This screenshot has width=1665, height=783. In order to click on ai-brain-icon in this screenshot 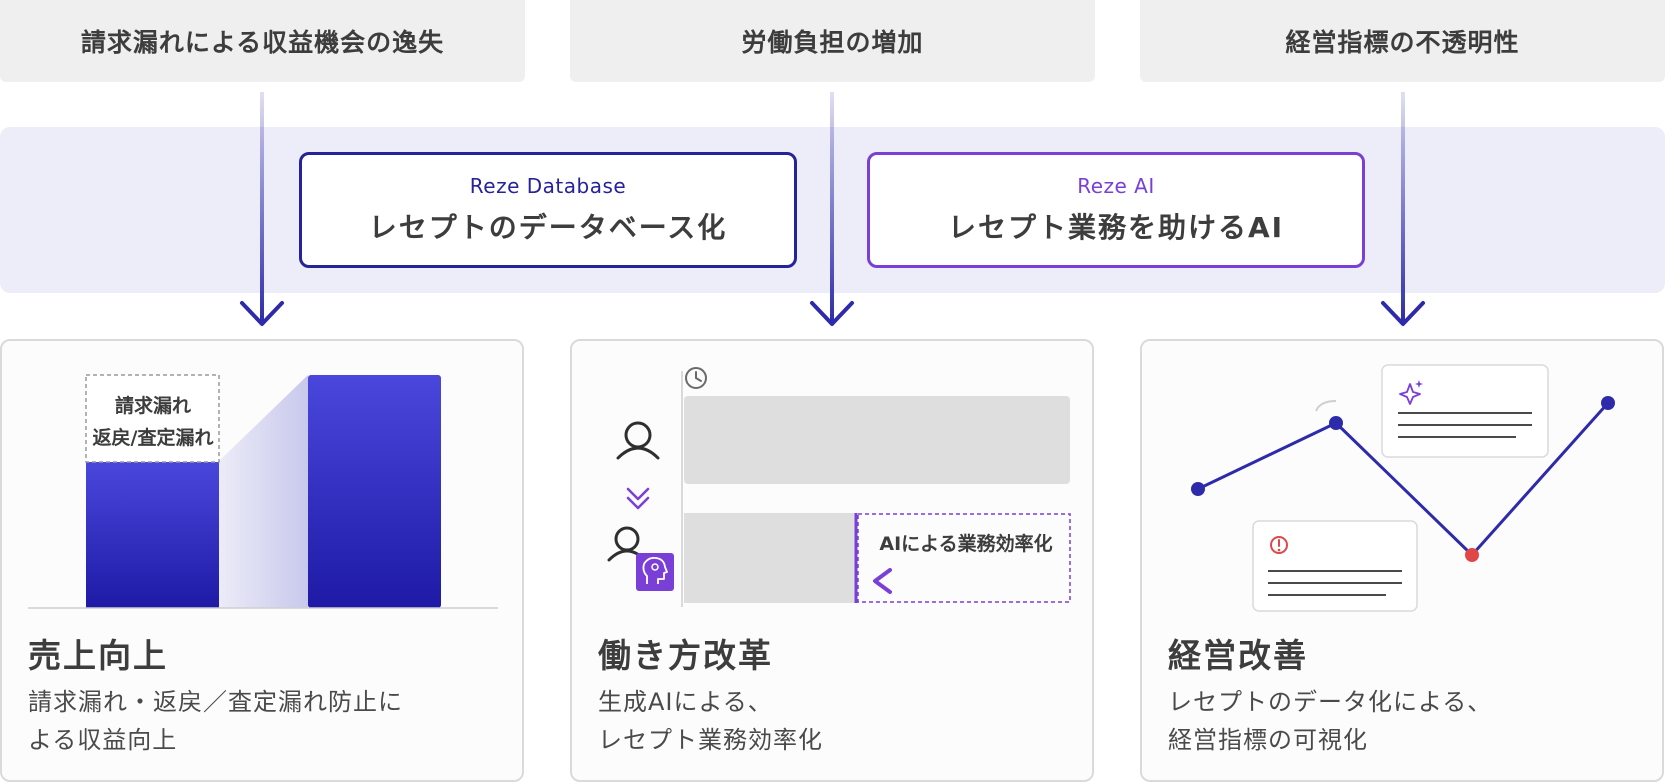, I will do `click(655, 572)`.